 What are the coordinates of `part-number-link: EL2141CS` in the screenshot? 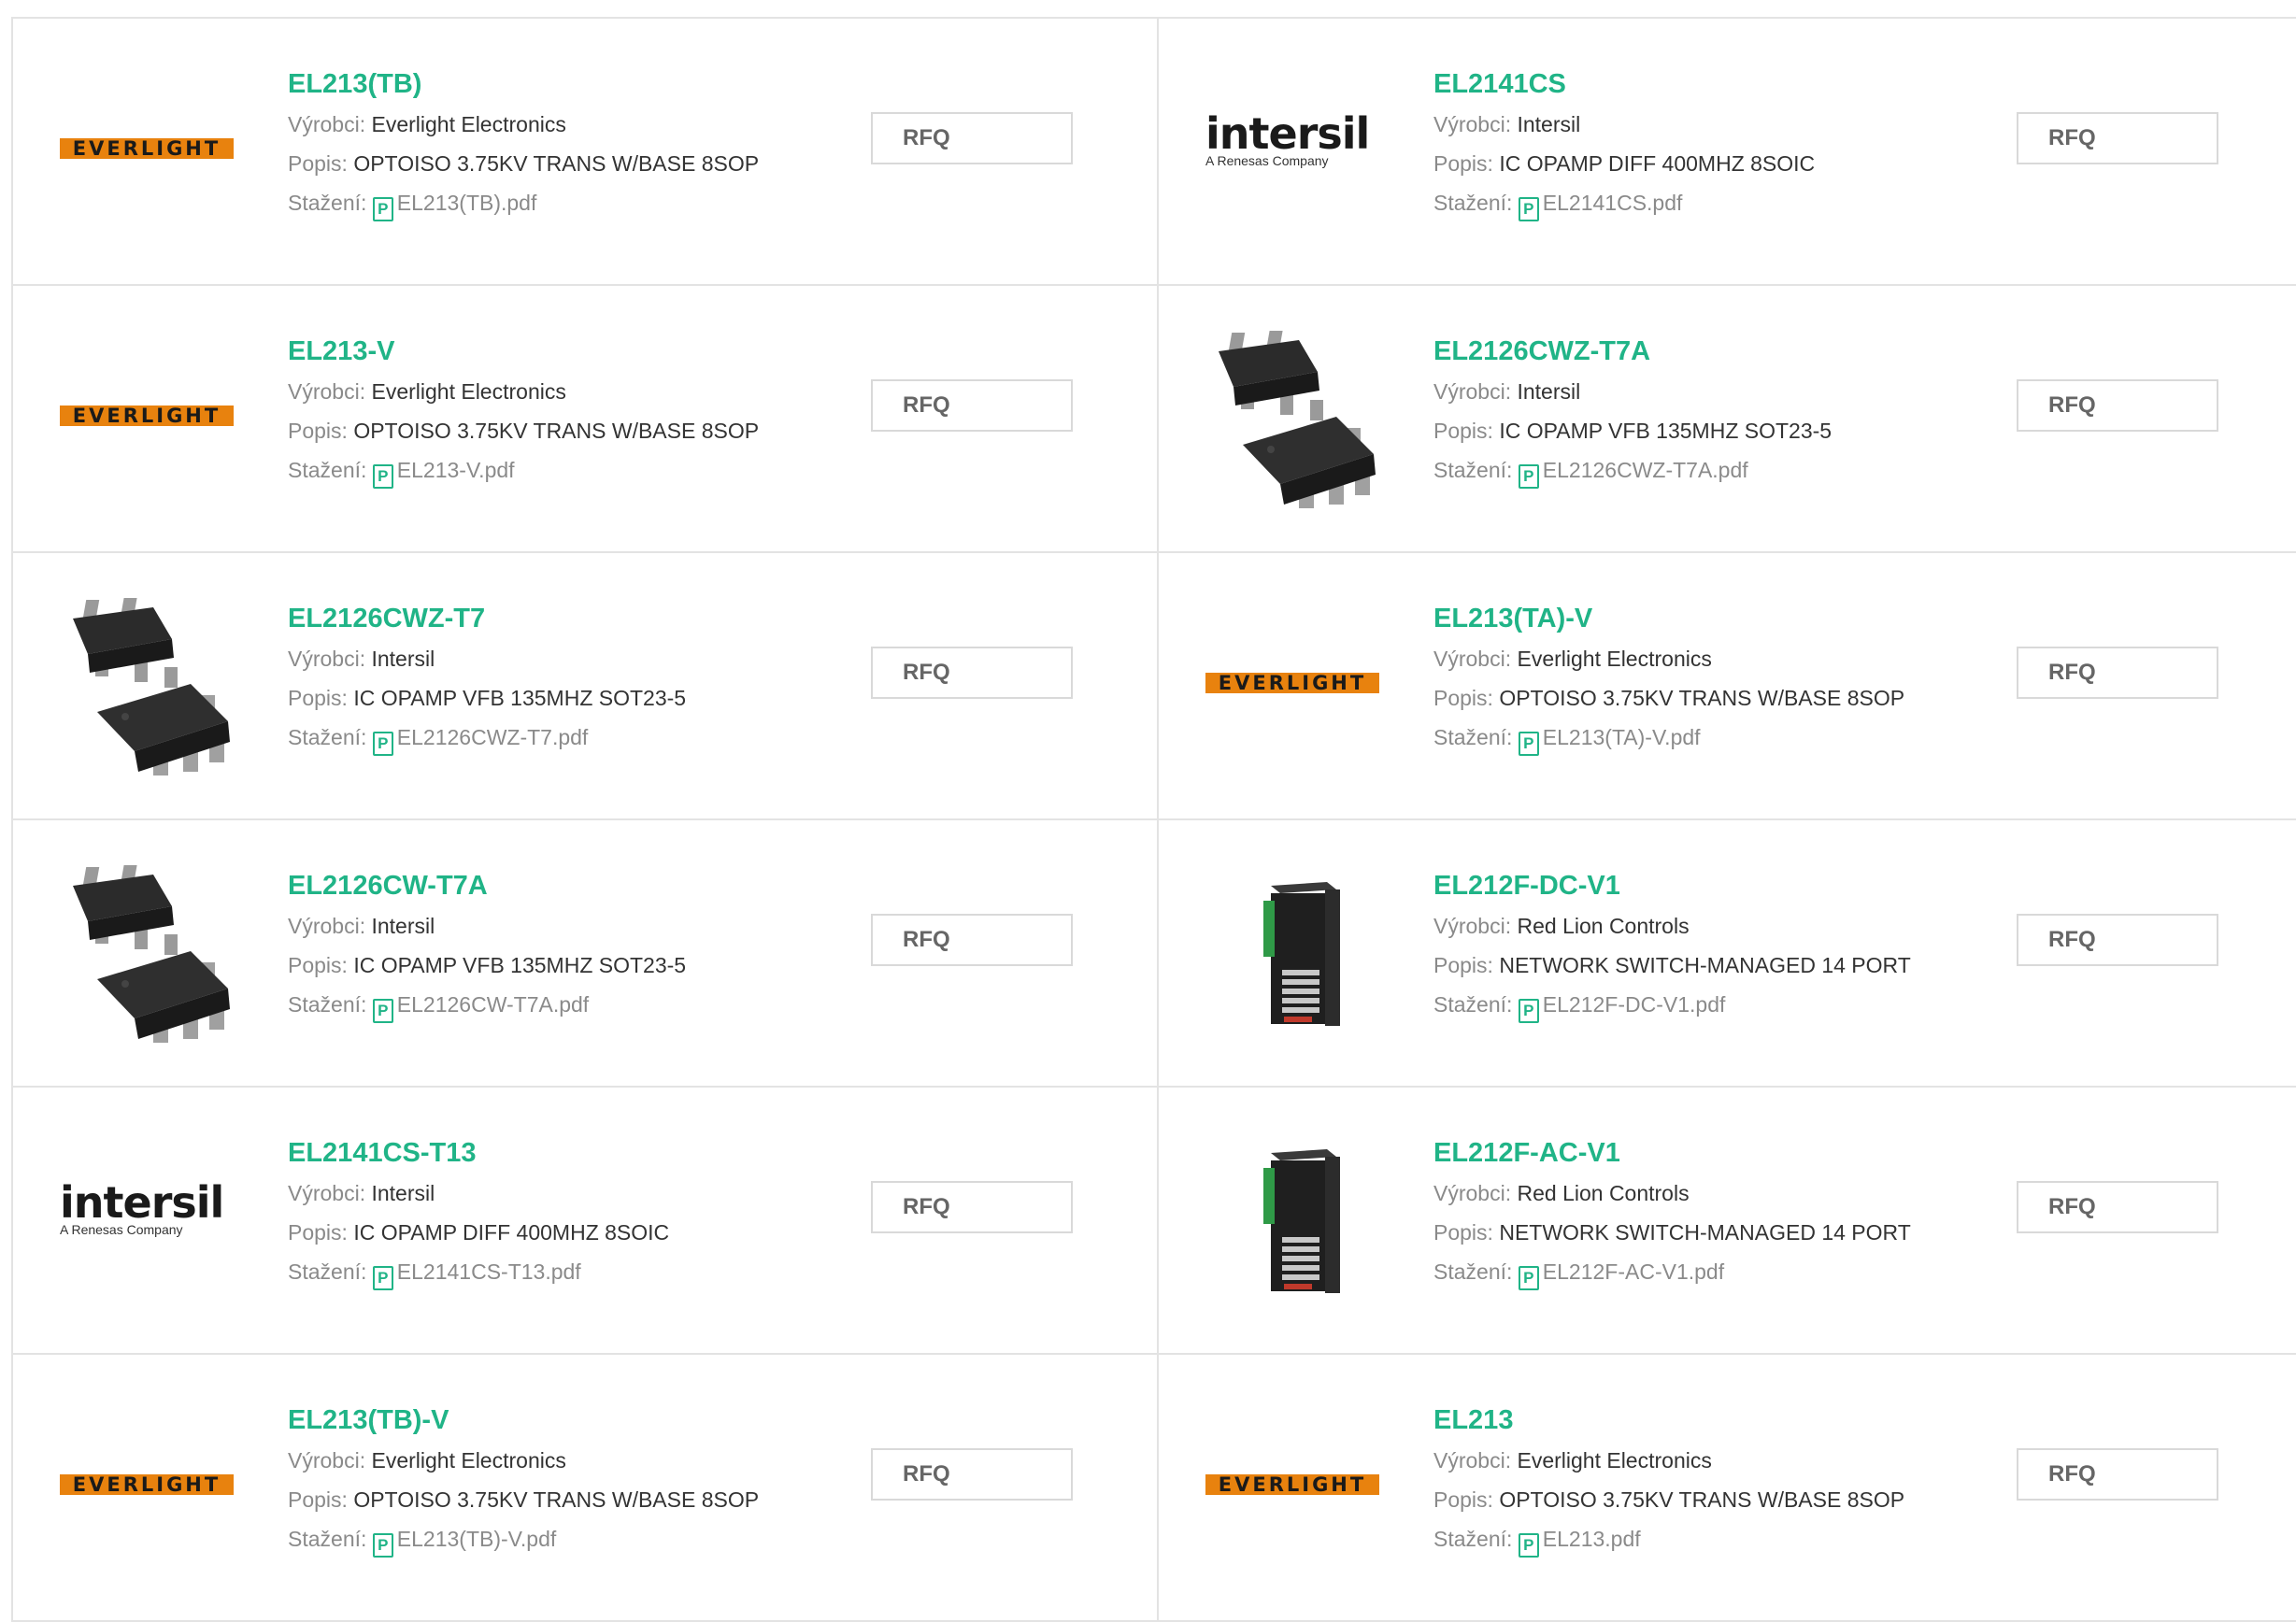 It's located at (1713, 86).